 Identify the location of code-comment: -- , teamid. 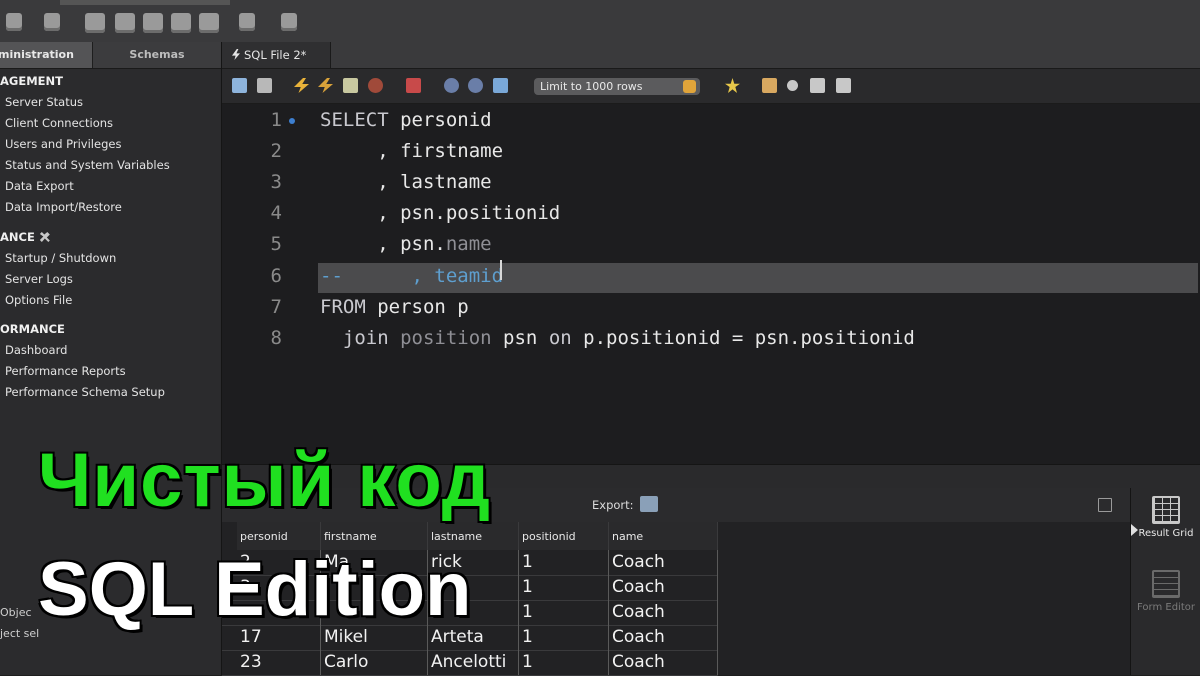
(412, 276).